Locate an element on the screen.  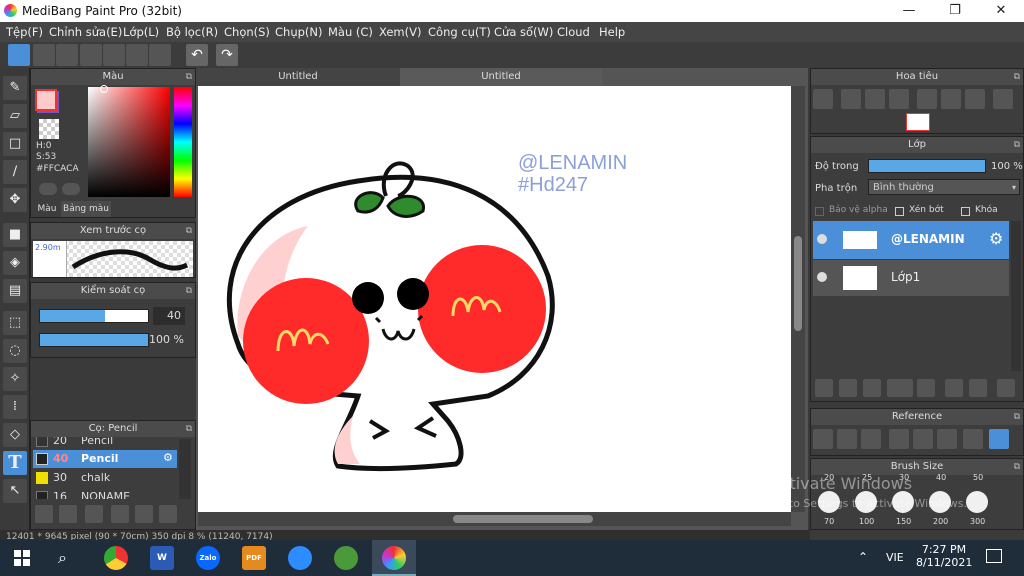
brush-list-scrollbar is located at coordinates (185, 469).